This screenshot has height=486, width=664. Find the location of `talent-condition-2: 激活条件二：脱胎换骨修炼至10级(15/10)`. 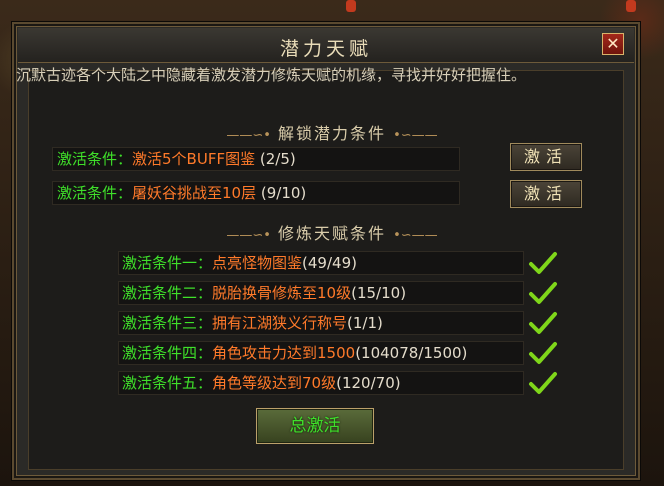

talent-condition-2: 激活条件二：脱胎换骨修炼至10级(15/10) is located at coordinates (321, 293).